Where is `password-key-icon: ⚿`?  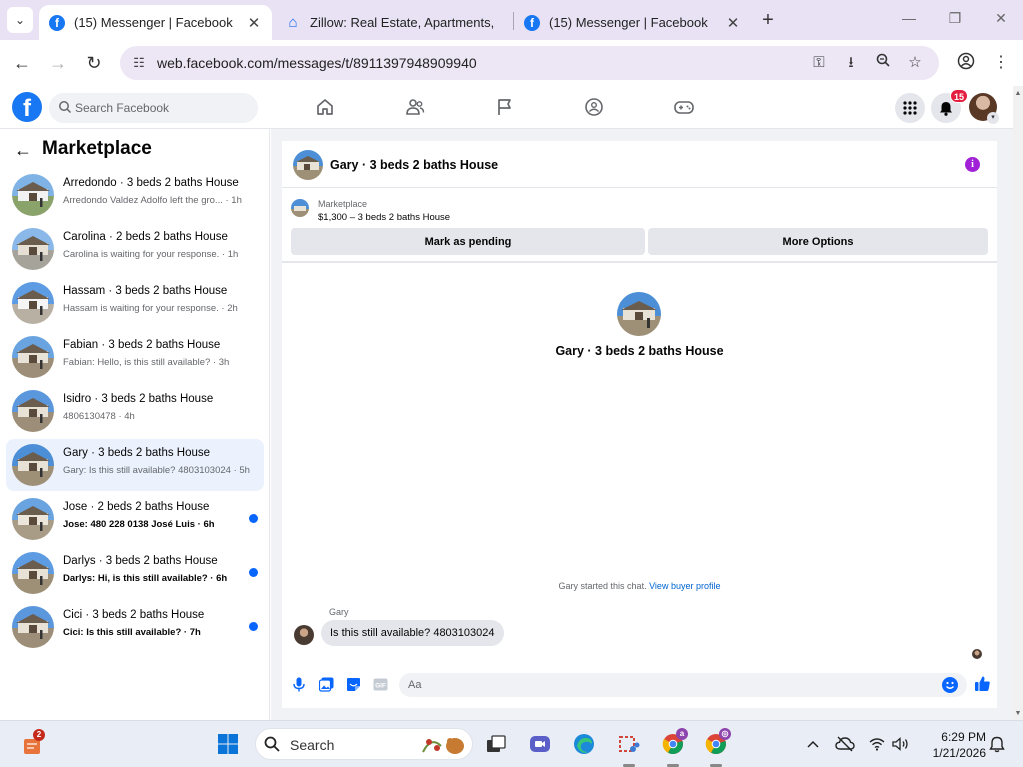
password-key-icon: ⚿ is located at coordinates (819, 63).